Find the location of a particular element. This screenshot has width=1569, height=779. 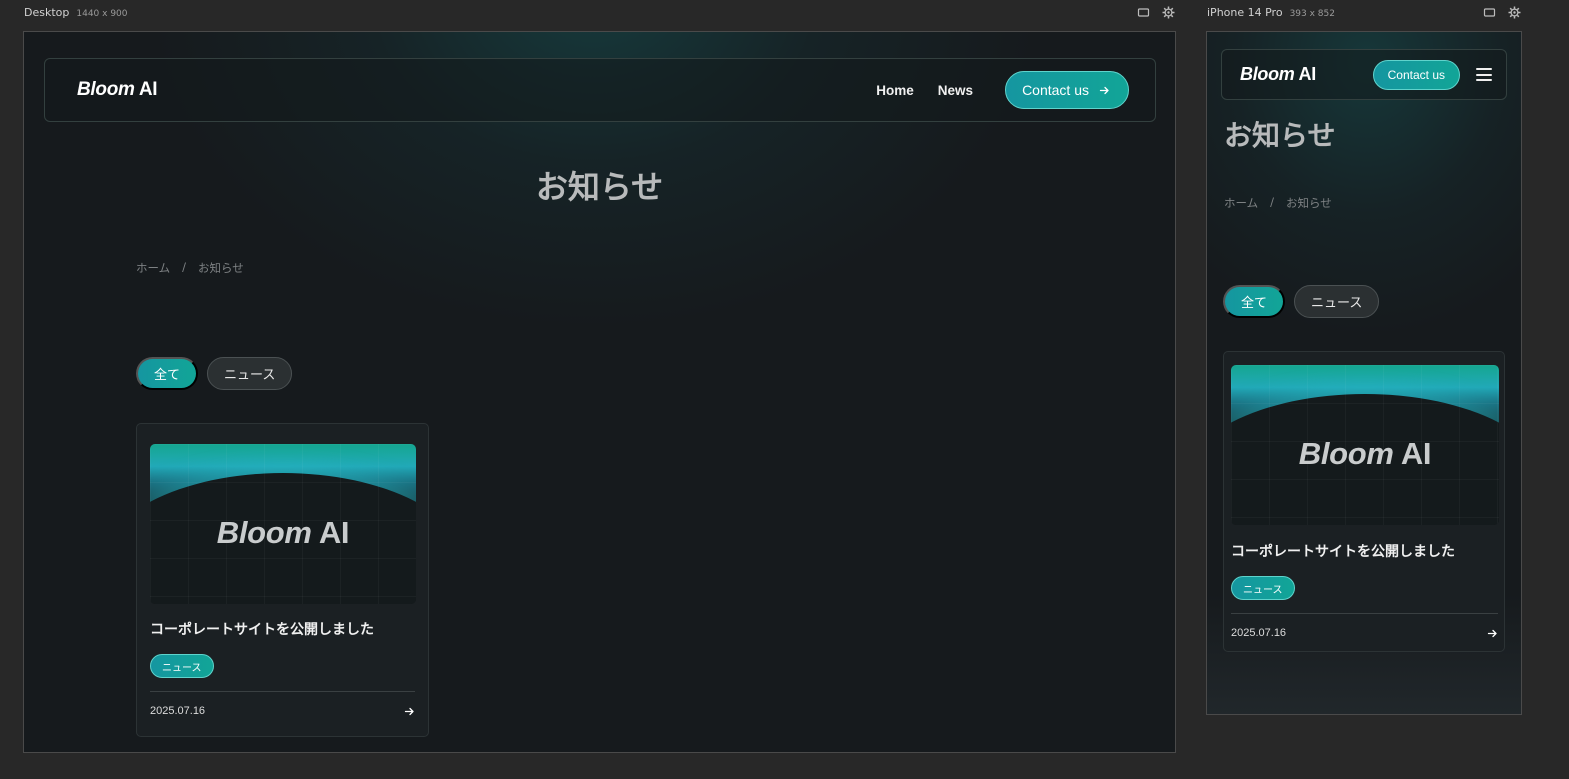

mobile-frame-tools is located at coordinates (1502, 12).